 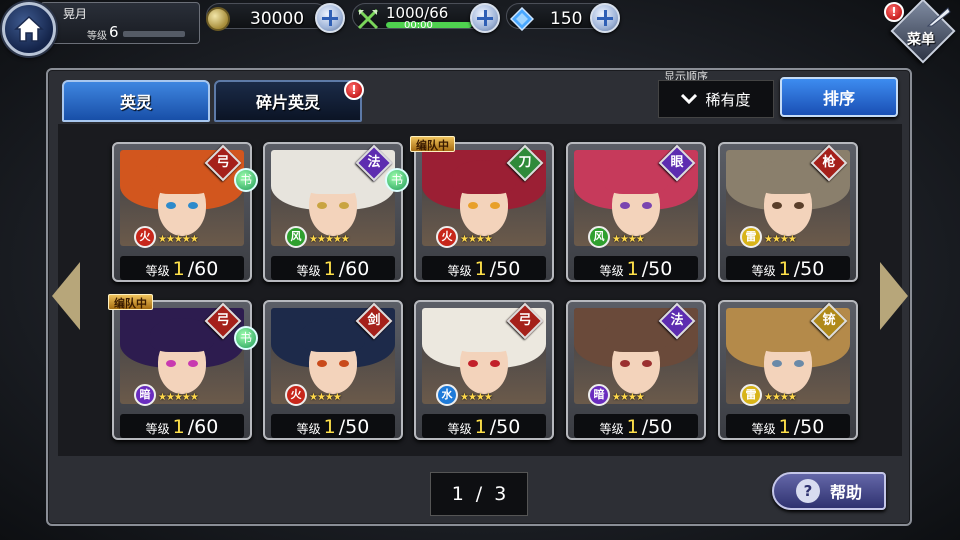 I want to click on hero-card: 眼风 ★★★★ 等级 1/50, so click(x=636, y=212).